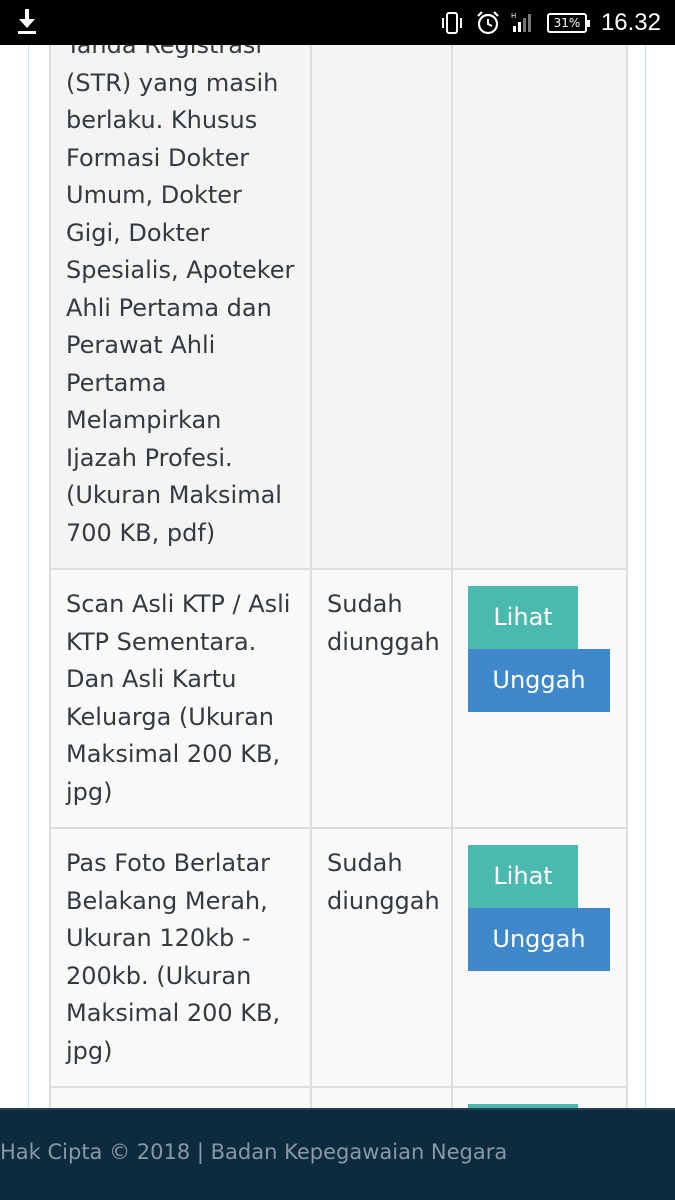 Image resolution: width=675 pixels, height=1200 pixels. Describe the element at coordinates (630, 22) in the screenshot. I see `clock: 16.32` at that location.